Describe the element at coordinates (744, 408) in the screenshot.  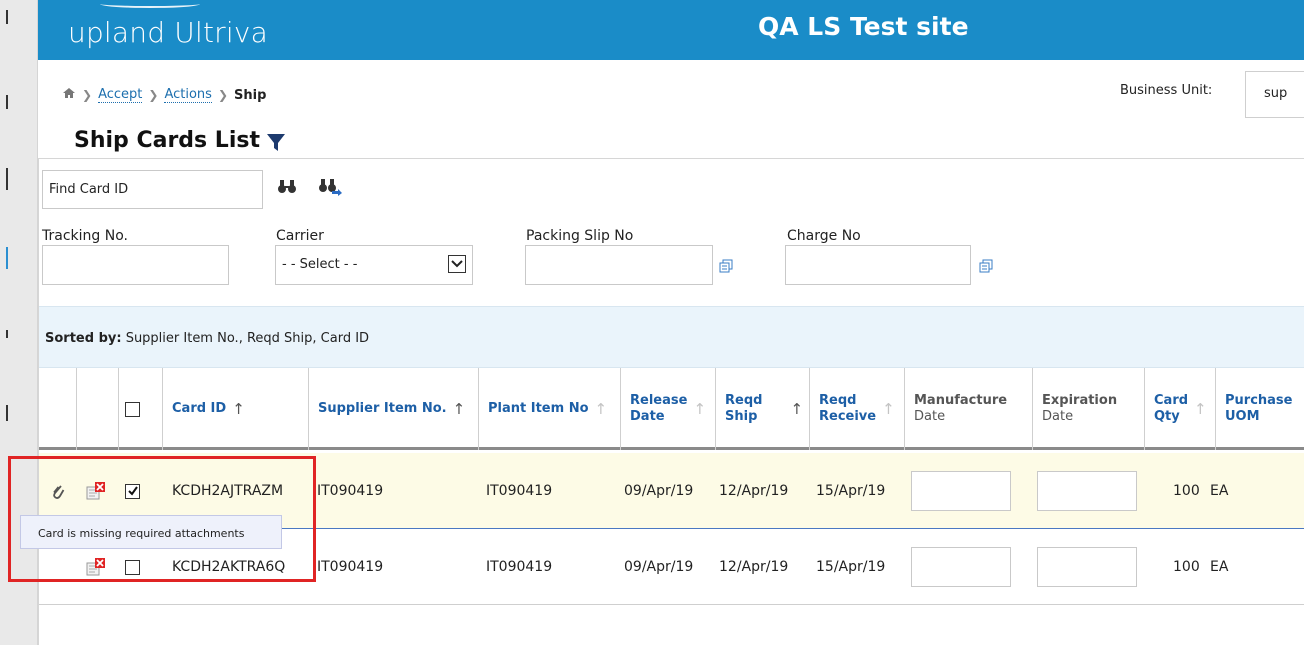
I see `header-reqd-ship-label: Reqd Ship` at that location.